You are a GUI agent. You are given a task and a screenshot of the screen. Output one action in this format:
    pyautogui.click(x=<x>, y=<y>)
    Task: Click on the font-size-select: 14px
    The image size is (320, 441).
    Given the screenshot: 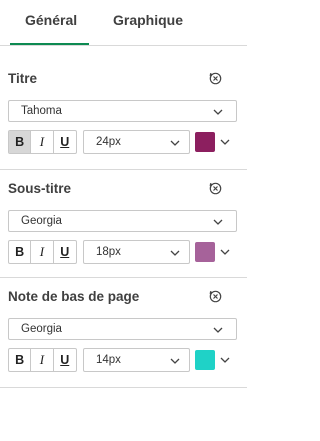 What is the action you would take?
    pyautogui.click(x=136, y=360)
    